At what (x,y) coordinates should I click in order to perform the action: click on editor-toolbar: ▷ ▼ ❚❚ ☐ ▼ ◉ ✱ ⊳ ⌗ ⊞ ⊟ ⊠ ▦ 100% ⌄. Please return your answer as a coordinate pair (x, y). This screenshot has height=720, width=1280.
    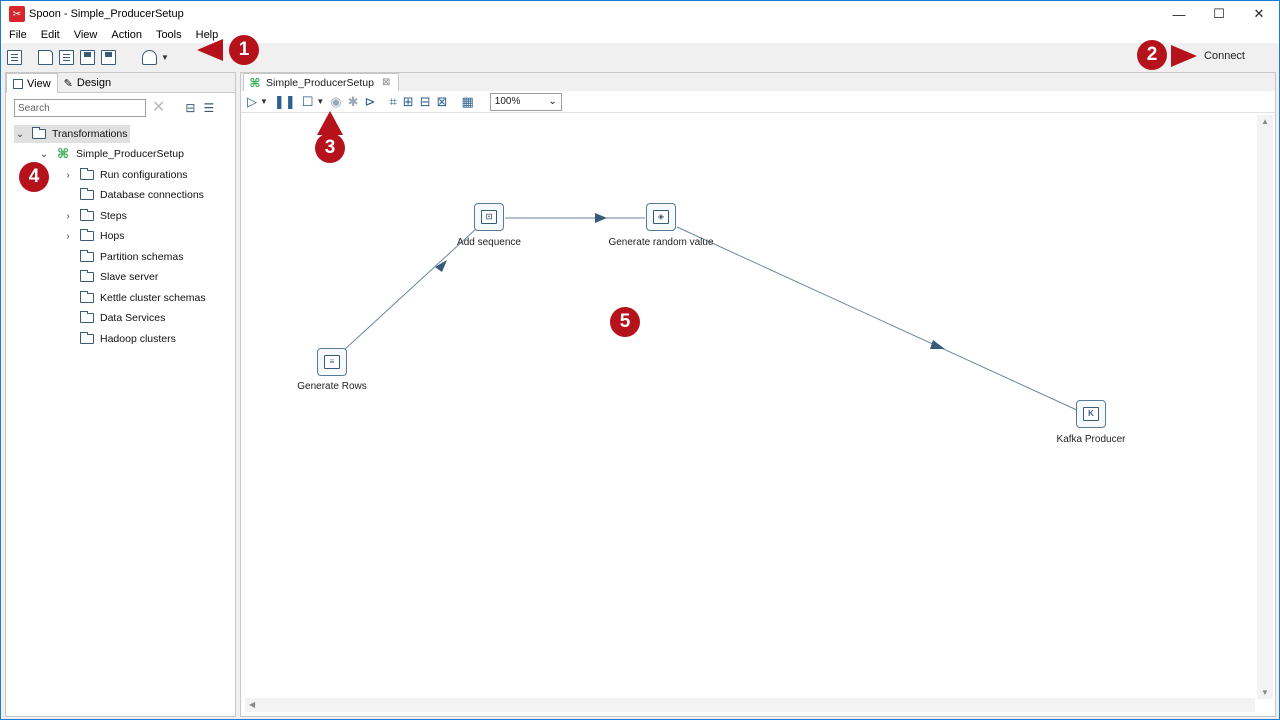
    Looking at the image, I should click on (758, 102).